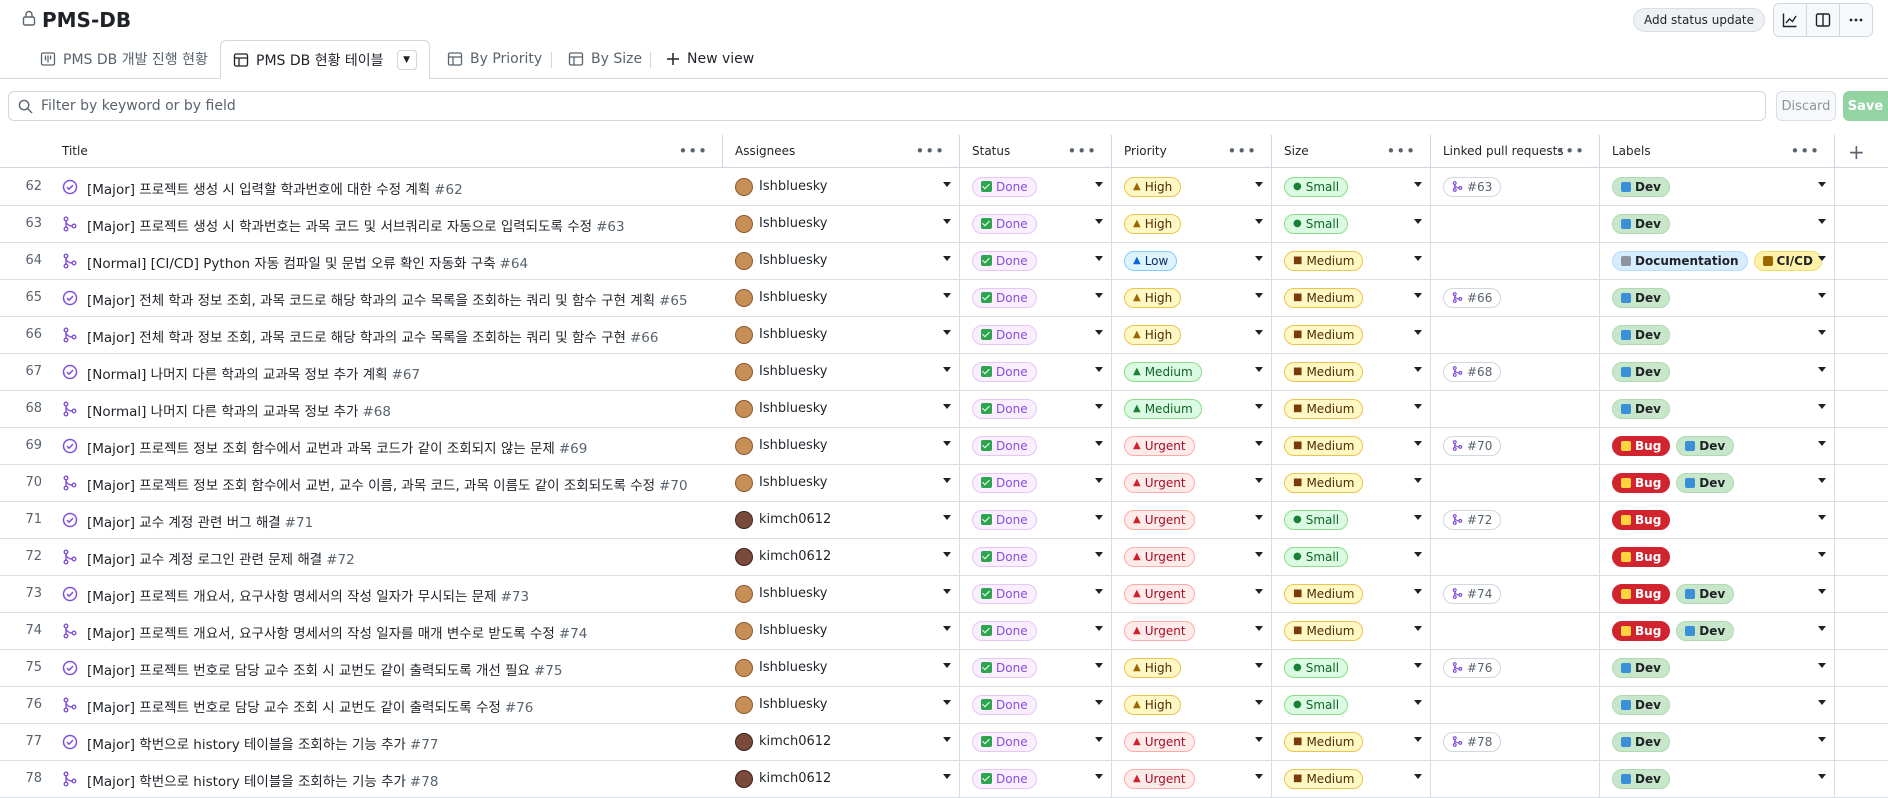  What do you see at coordinates (275, 188) in the screenshot?
I see `item-title-link: [Major] 프로젝트 생성 시 입력할 학과번호에 대한 수정 계획 #62` at bounding box center [275, 188].